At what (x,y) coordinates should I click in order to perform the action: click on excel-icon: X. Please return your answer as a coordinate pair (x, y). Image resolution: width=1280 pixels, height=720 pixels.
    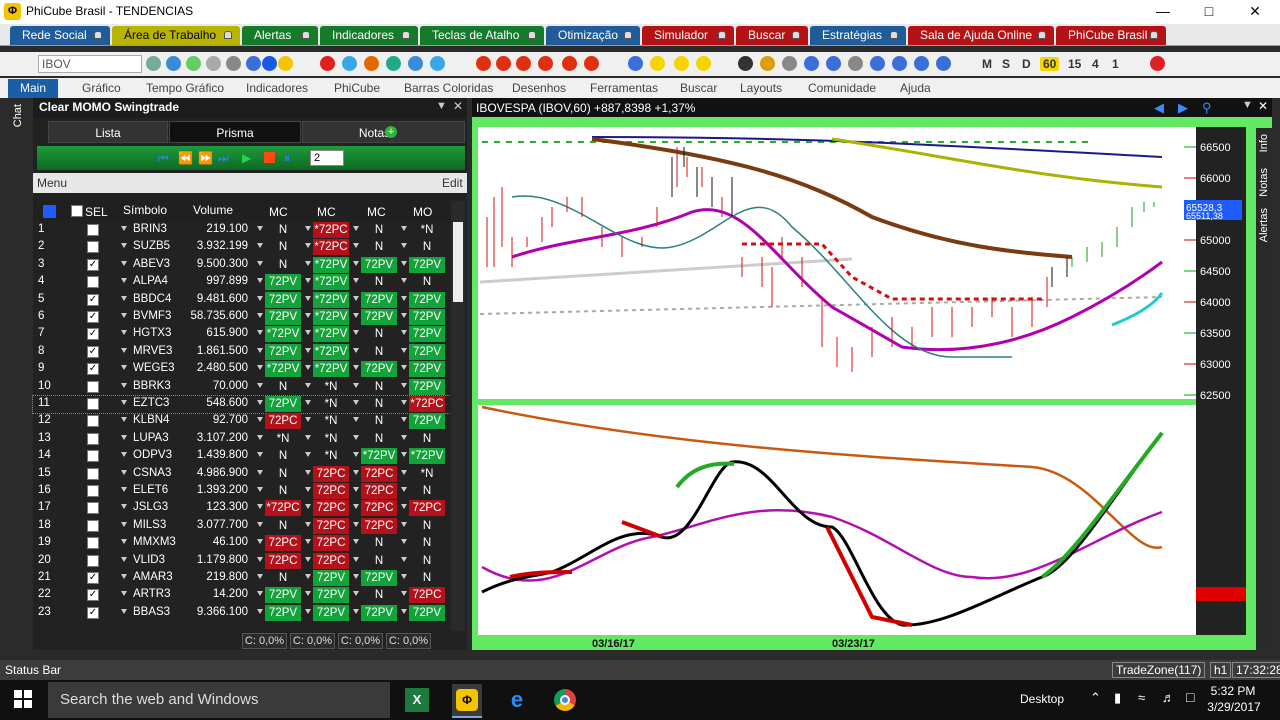
    Looking at the image, I should click on (417, 700).